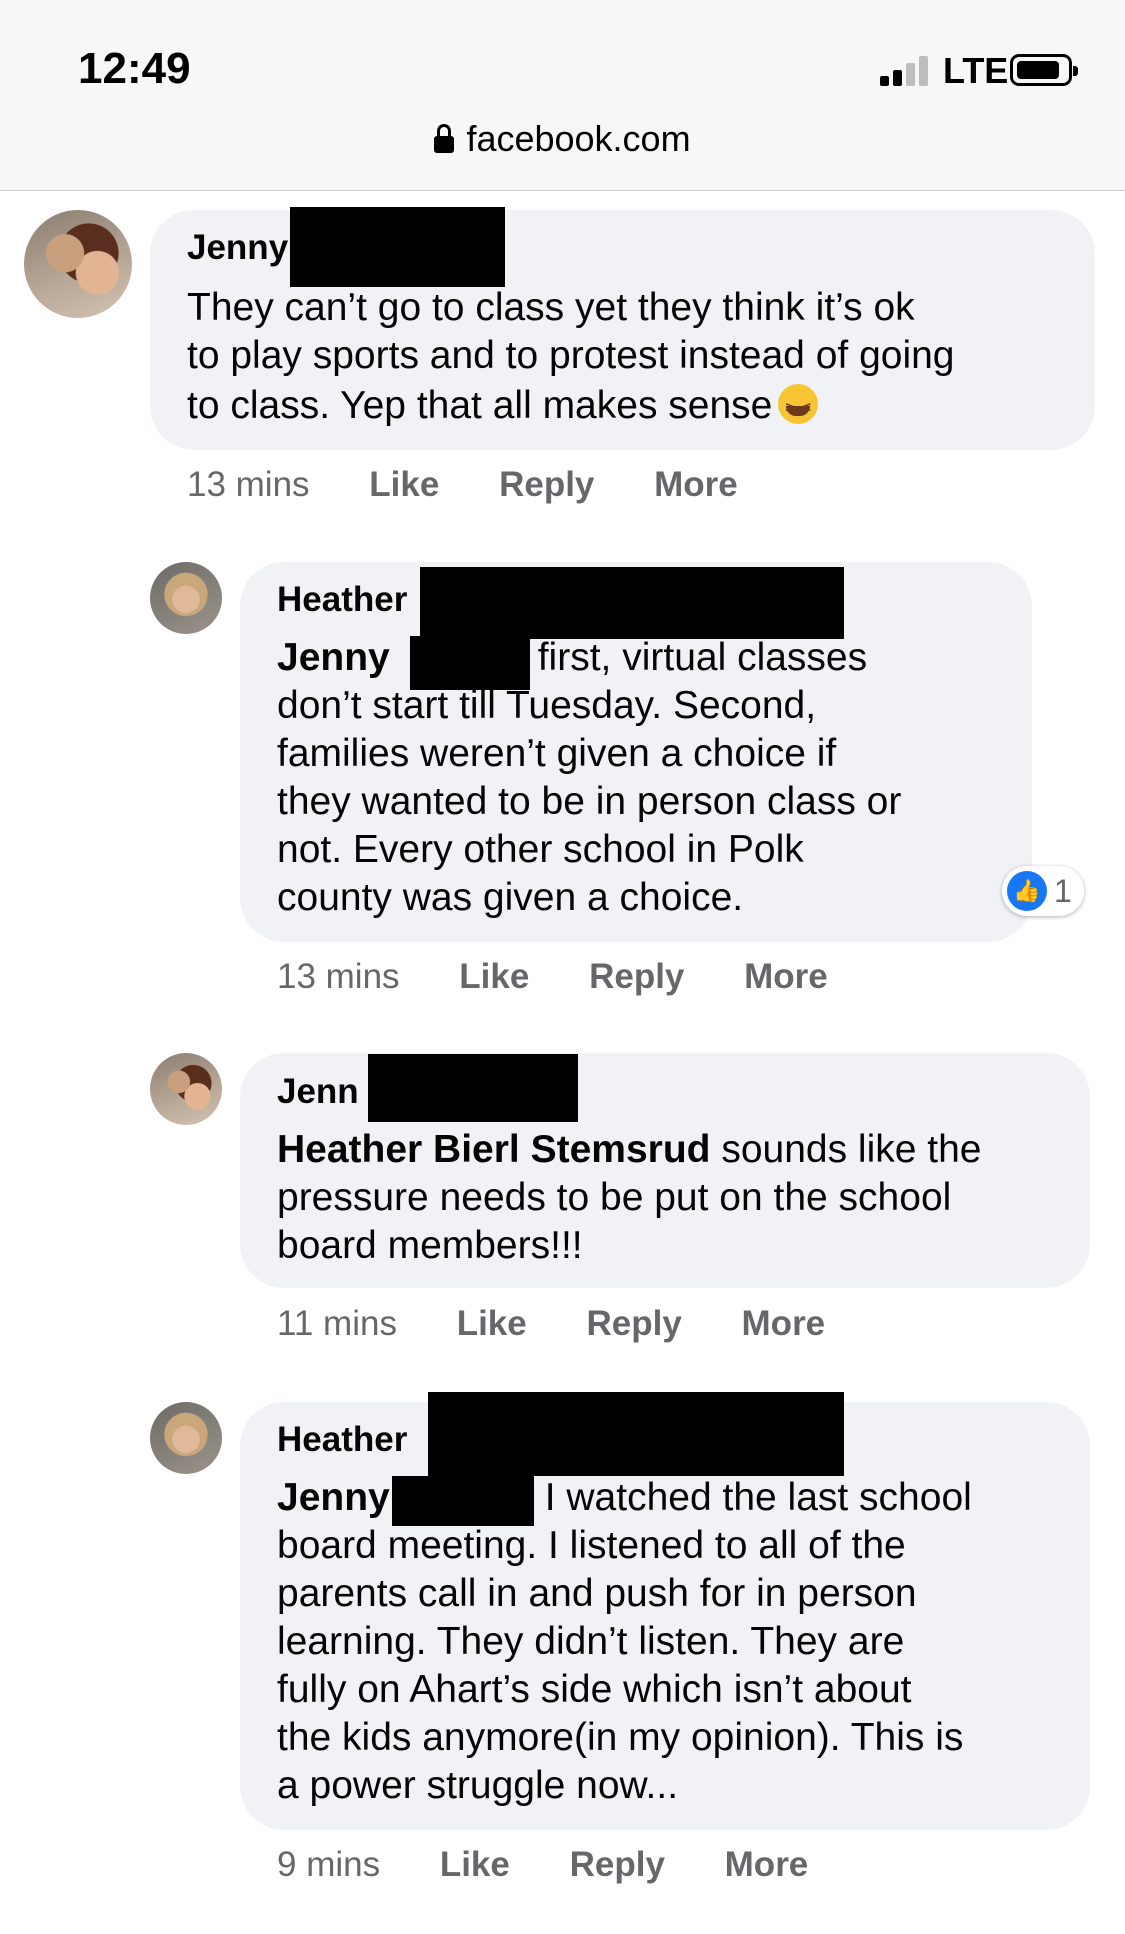 This screenshot has width=1125, height=1934. I want to click on comment-actions: 9 mins Like Reply More, so click(567, 1865).